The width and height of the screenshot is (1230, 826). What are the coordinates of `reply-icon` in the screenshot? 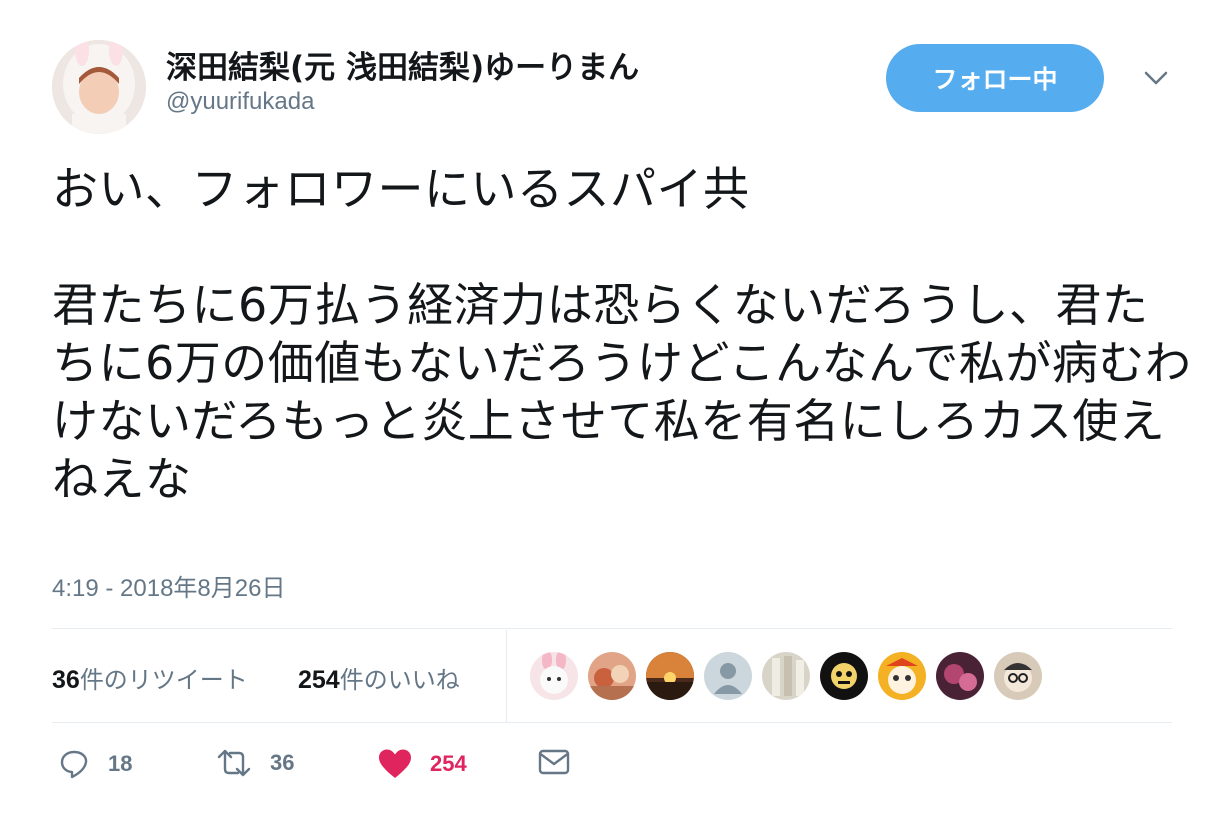 It's located at (74, 764).